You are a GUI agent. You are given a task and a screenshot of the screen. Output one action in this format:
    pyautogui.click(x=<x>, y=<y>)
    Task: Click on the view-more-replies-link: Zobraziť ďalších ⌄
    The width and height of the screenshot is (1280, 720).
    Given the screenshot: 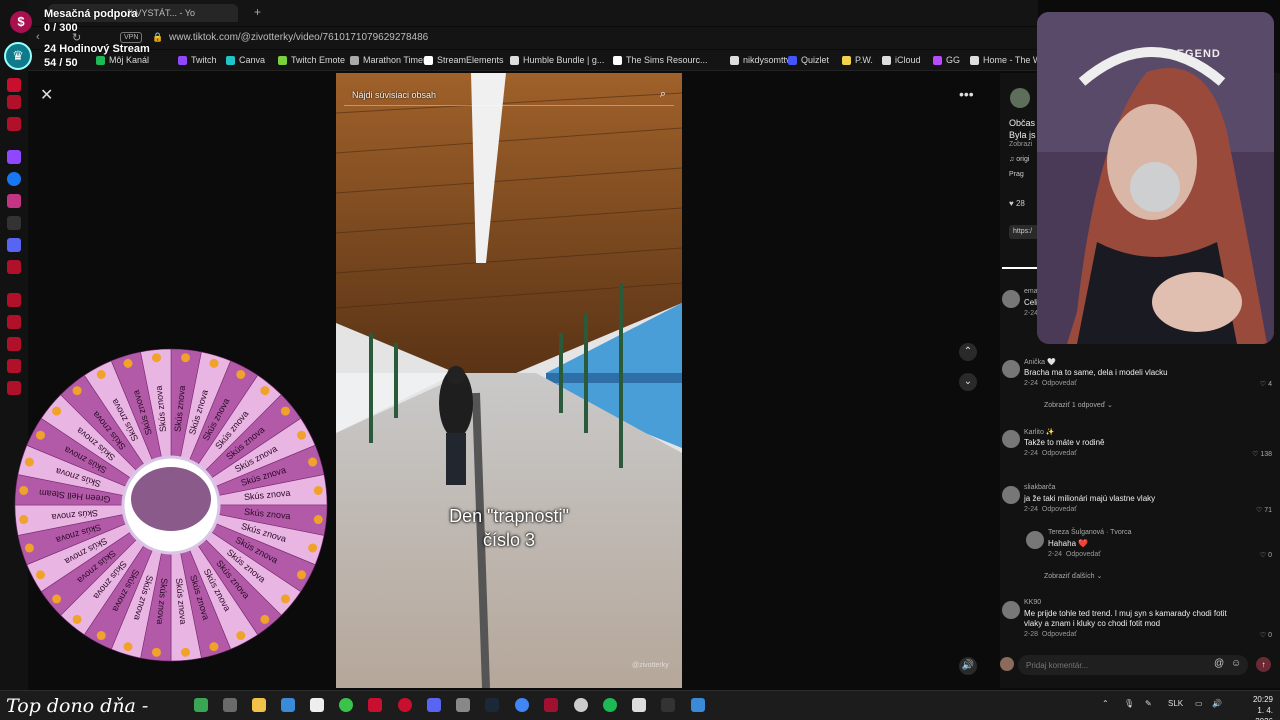 What is the action you would take?
    pyautogui.click(x=1073, y=576)
    